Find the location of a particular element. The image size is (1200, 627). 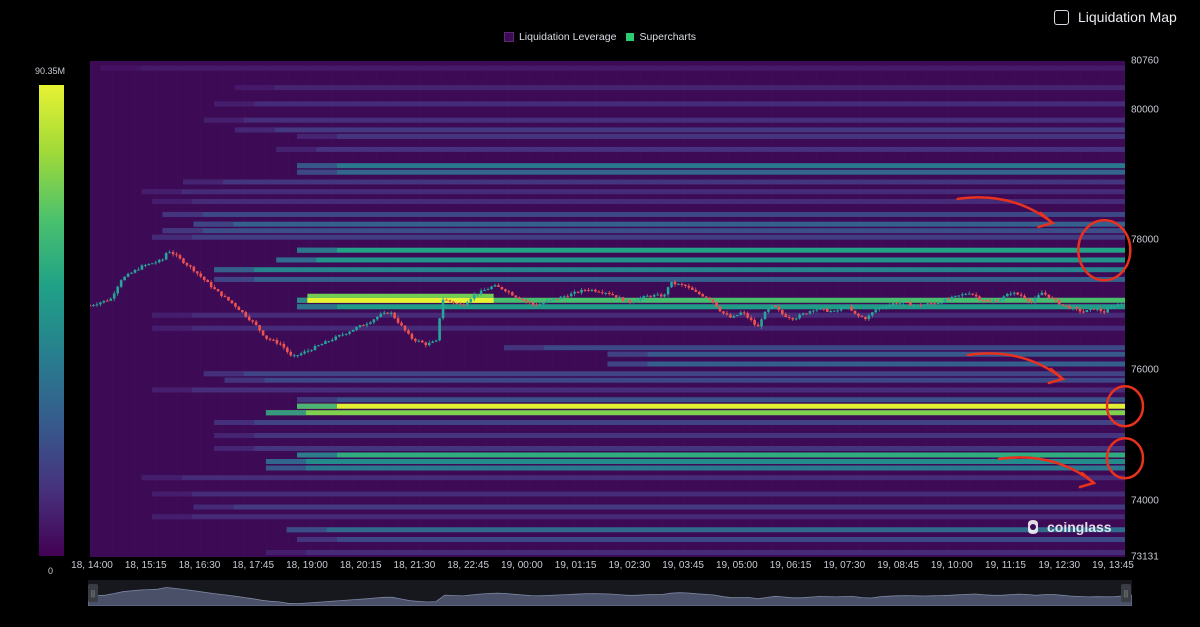

checkbox is located at coordinates (1061, 17).